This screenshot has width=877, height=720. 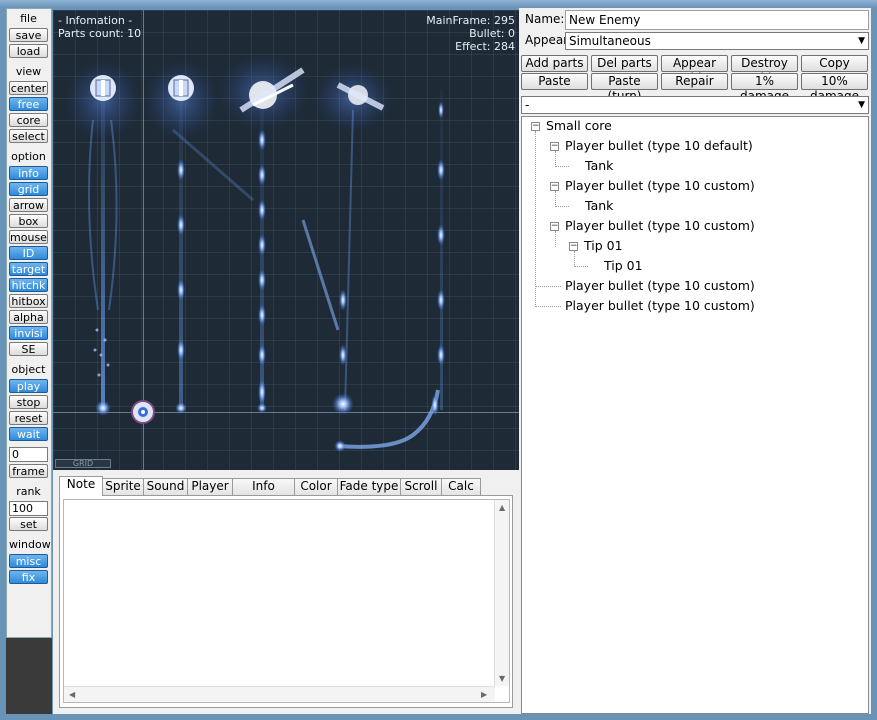 What do you see at coordinates (28, 237) in the screenshot?
I see `mouse-toggle: mouse` at bounding box center [28, 237].